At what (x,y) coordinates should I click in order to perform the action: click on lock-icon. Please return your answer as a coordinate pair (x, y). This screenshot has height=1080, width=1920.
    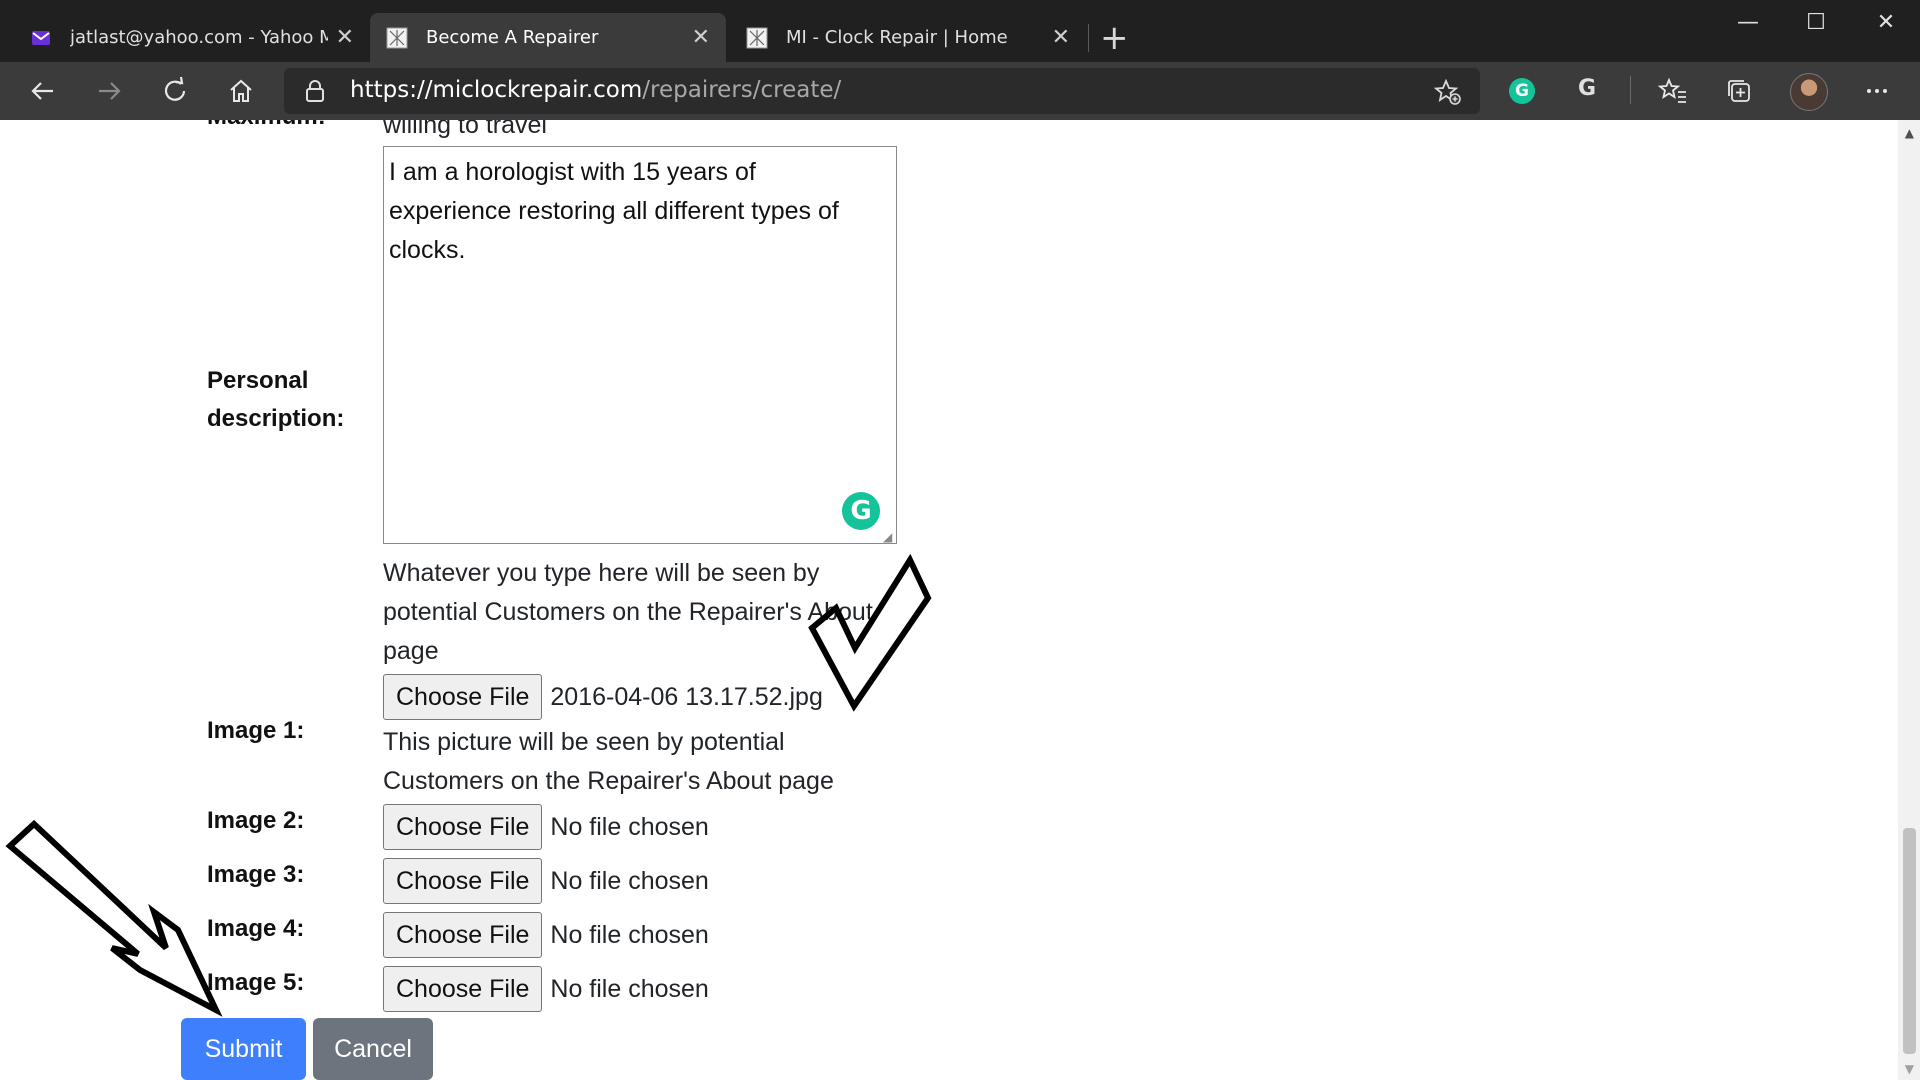
    Looking at the image, I should click on (315, 91).